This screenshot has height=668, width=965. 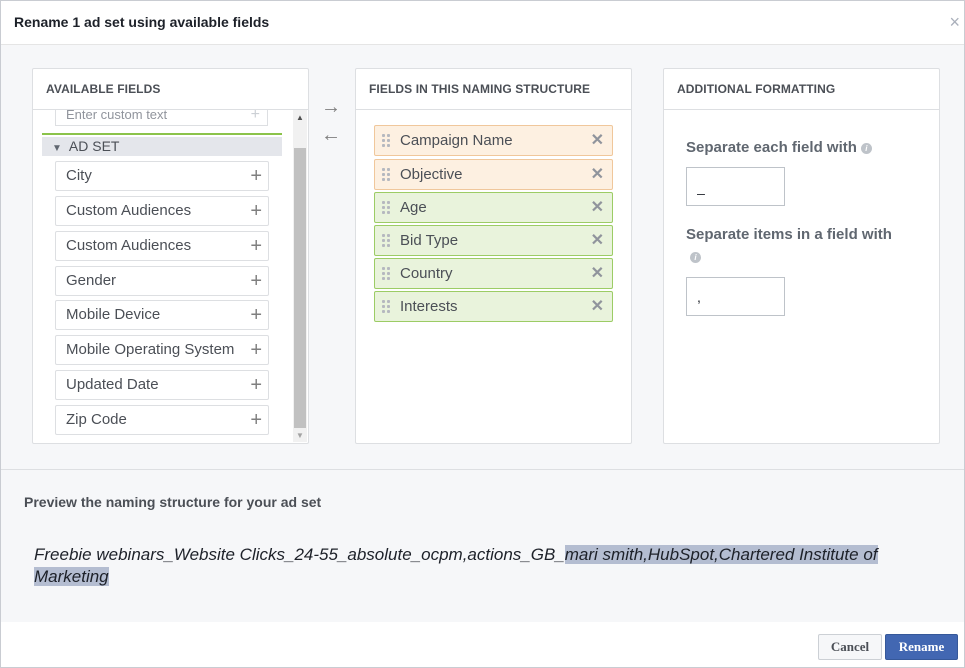 I want to click on collapse-triangle-icon: ▼, so click(x=57, y=148).